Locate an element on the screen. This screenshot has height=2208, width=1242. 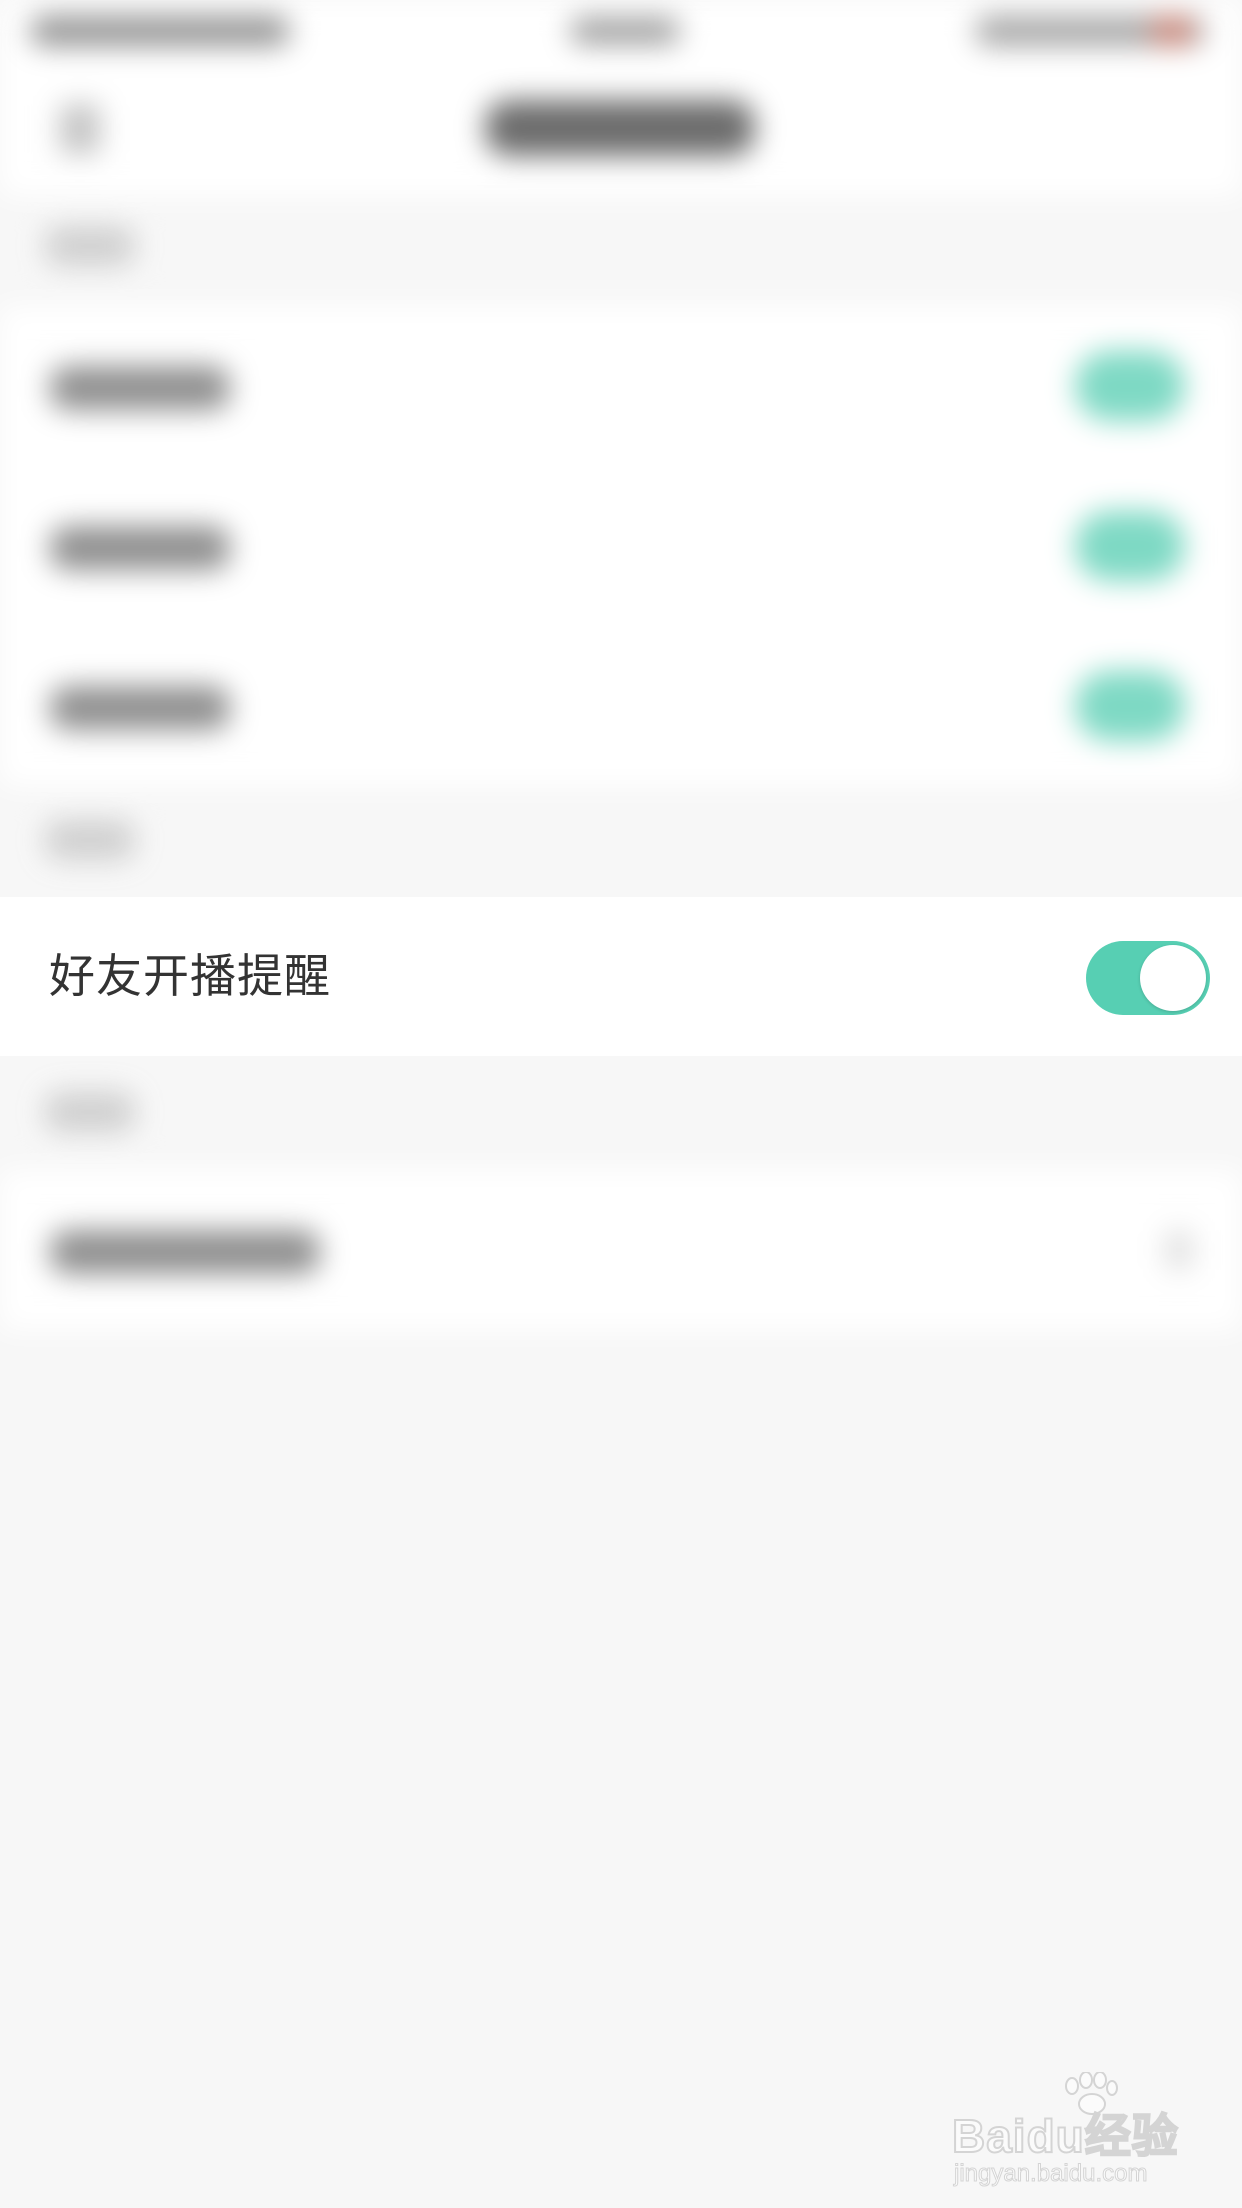
settings-row-3-toggle is located at coordinates (1130, 706).